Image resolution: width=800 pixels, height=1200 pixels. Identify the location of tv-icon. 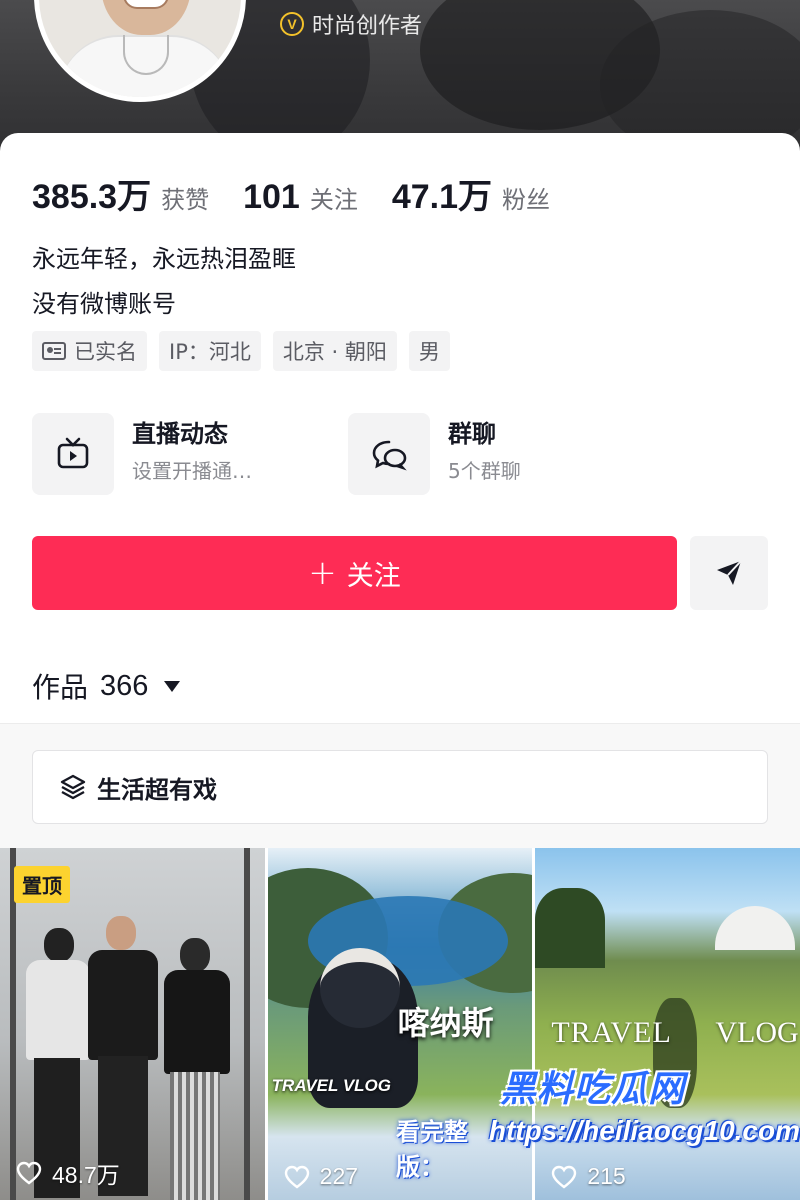
(73, 453).